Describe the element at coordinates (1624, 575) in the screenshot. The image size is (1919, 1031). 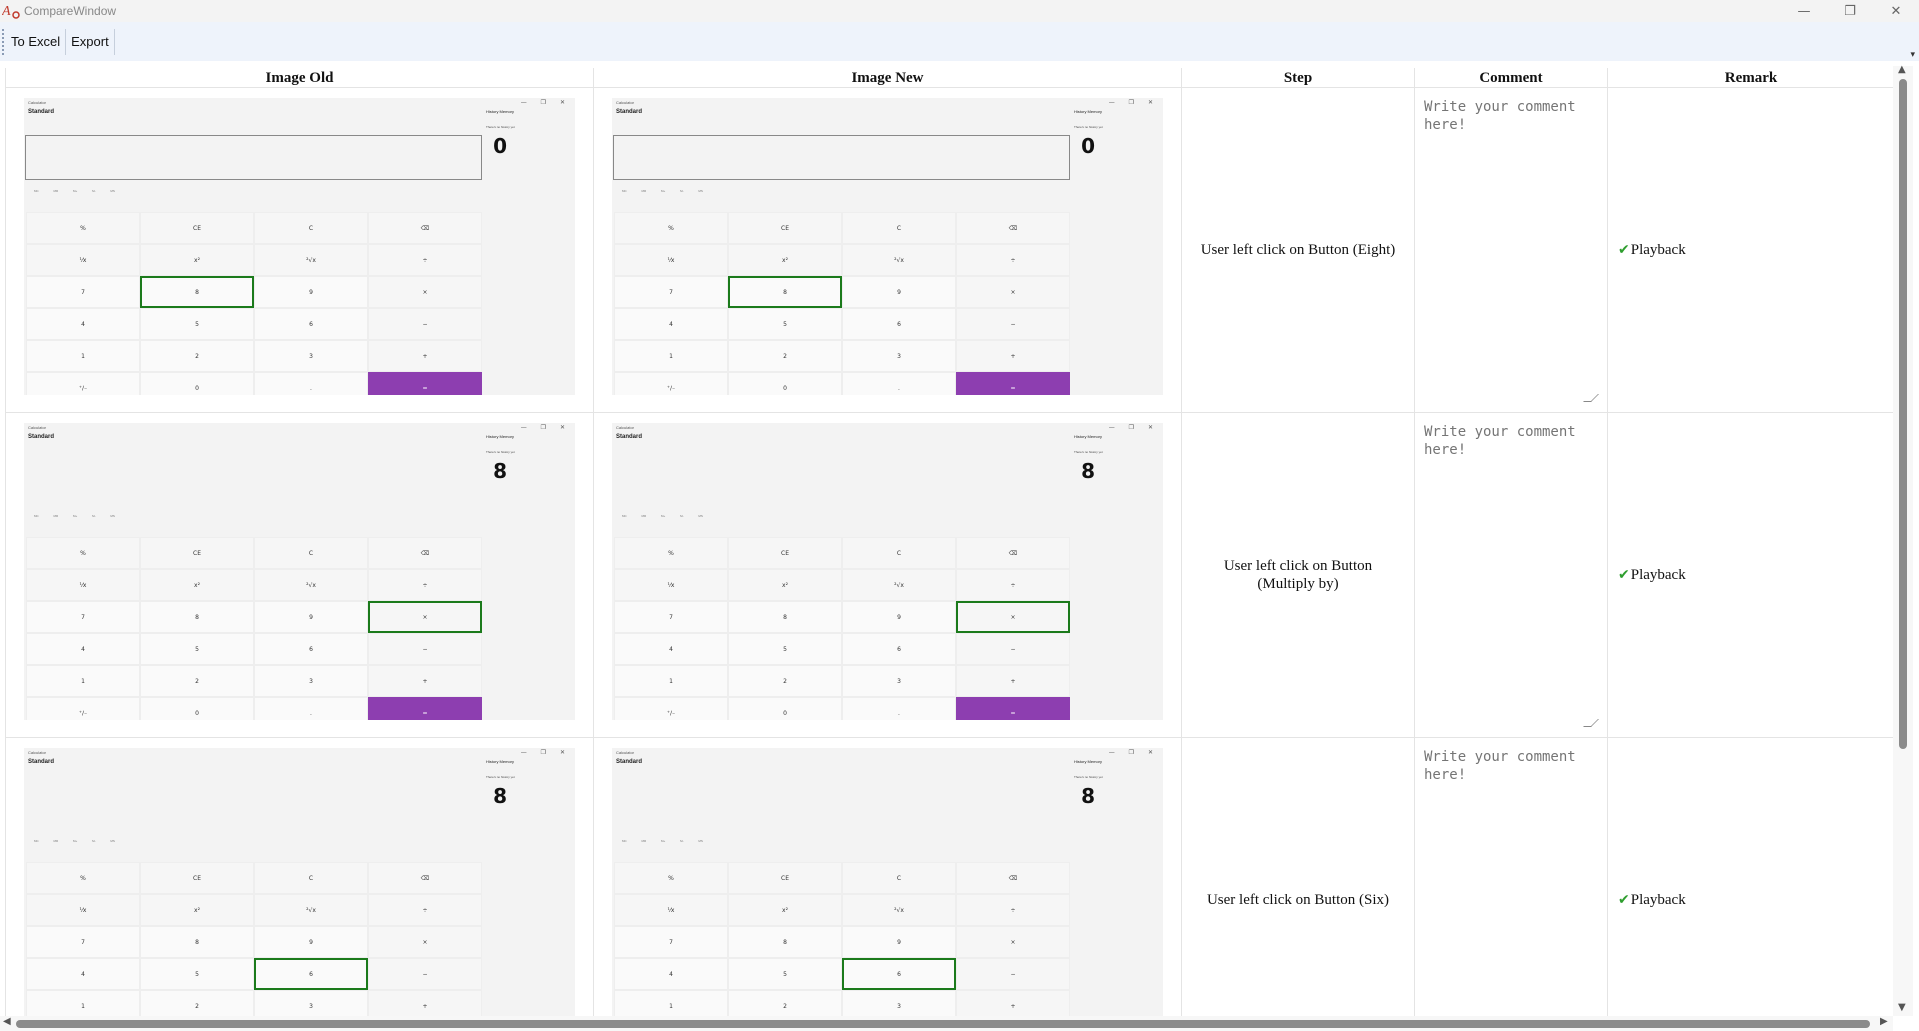
I see `check-icon: ✔` at that location.